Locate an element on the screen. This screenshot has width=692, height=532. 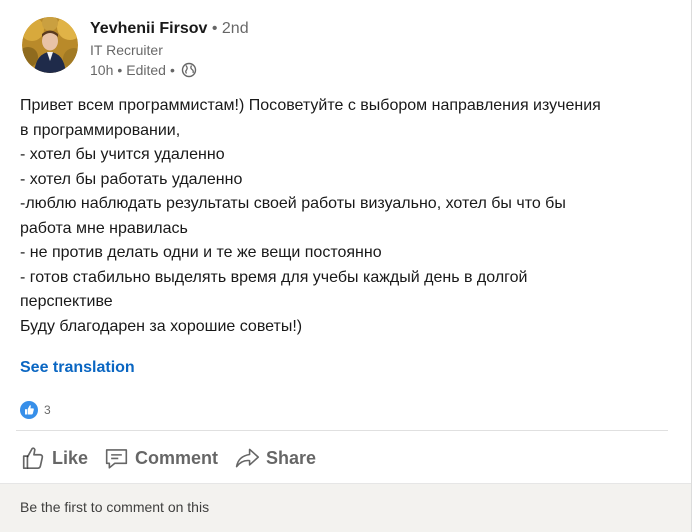
post-line: - хотел бы работать удаленно is located at coordinates (131, 179).